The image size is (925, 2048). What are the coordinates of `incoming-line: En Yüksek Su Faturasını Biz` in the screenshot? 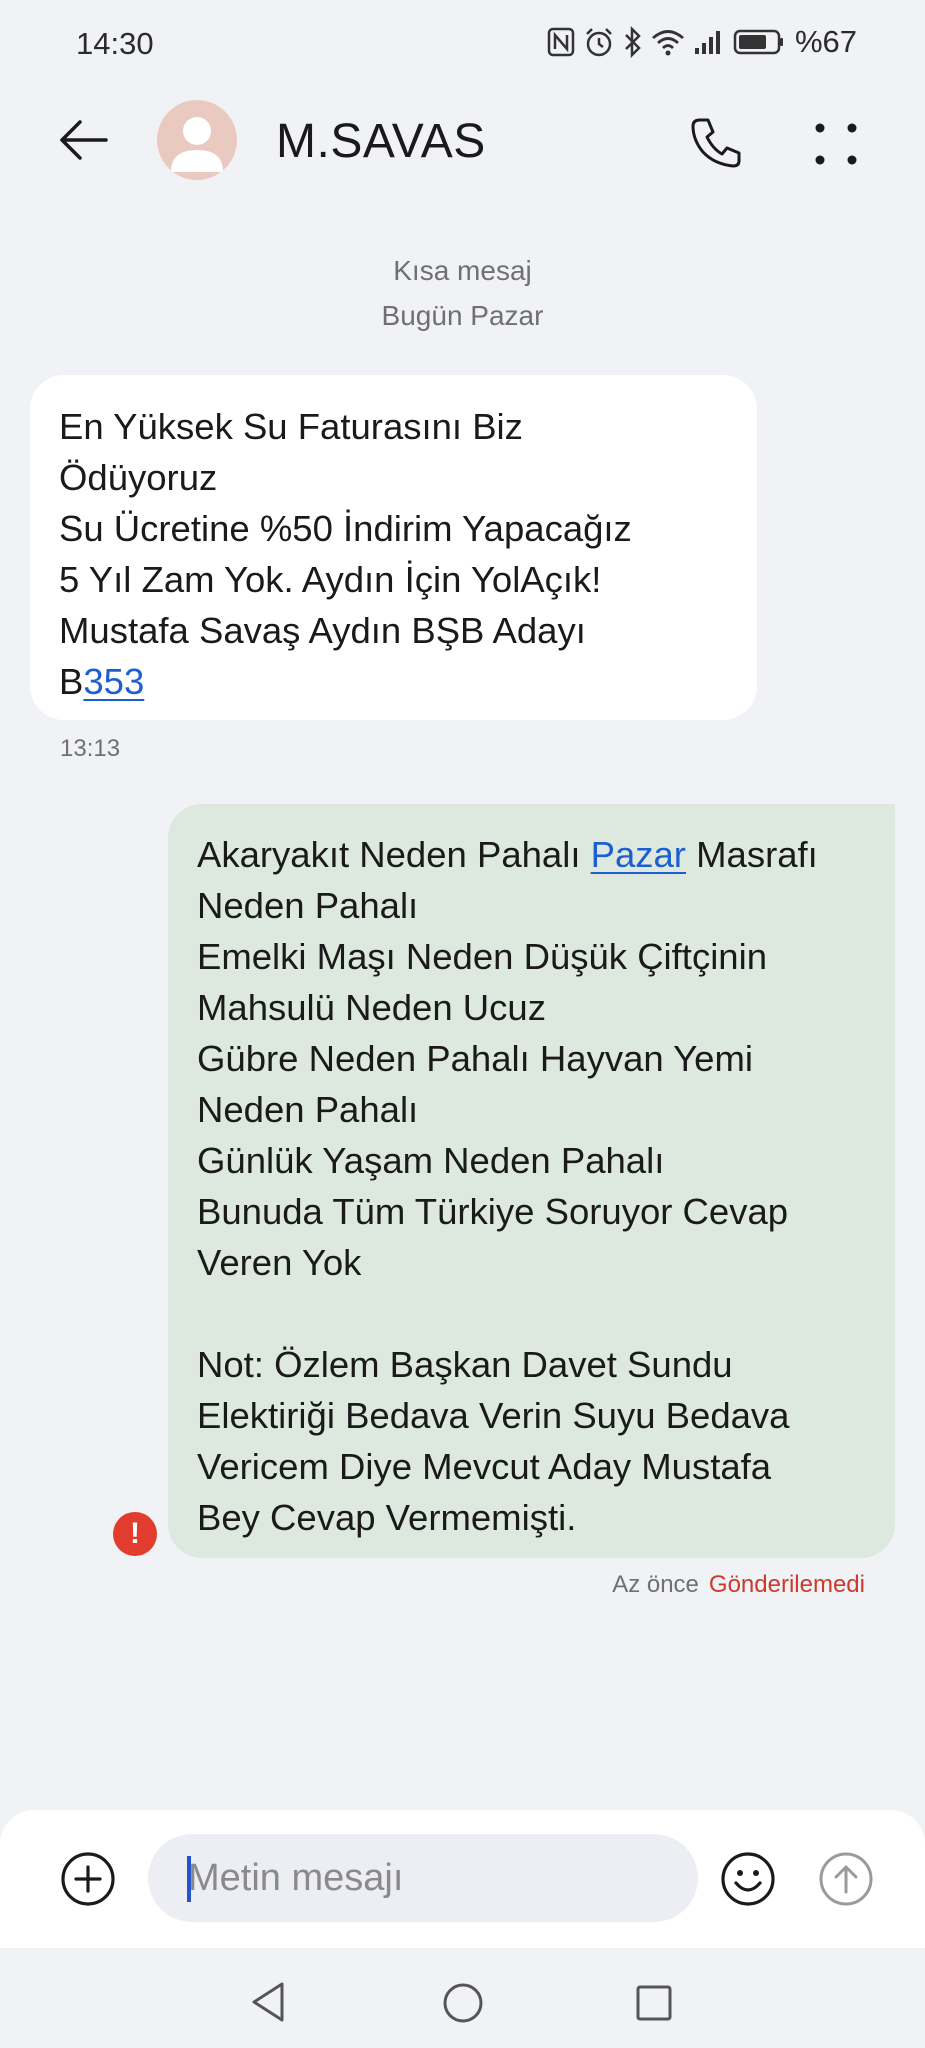 It's located at (291, 426).